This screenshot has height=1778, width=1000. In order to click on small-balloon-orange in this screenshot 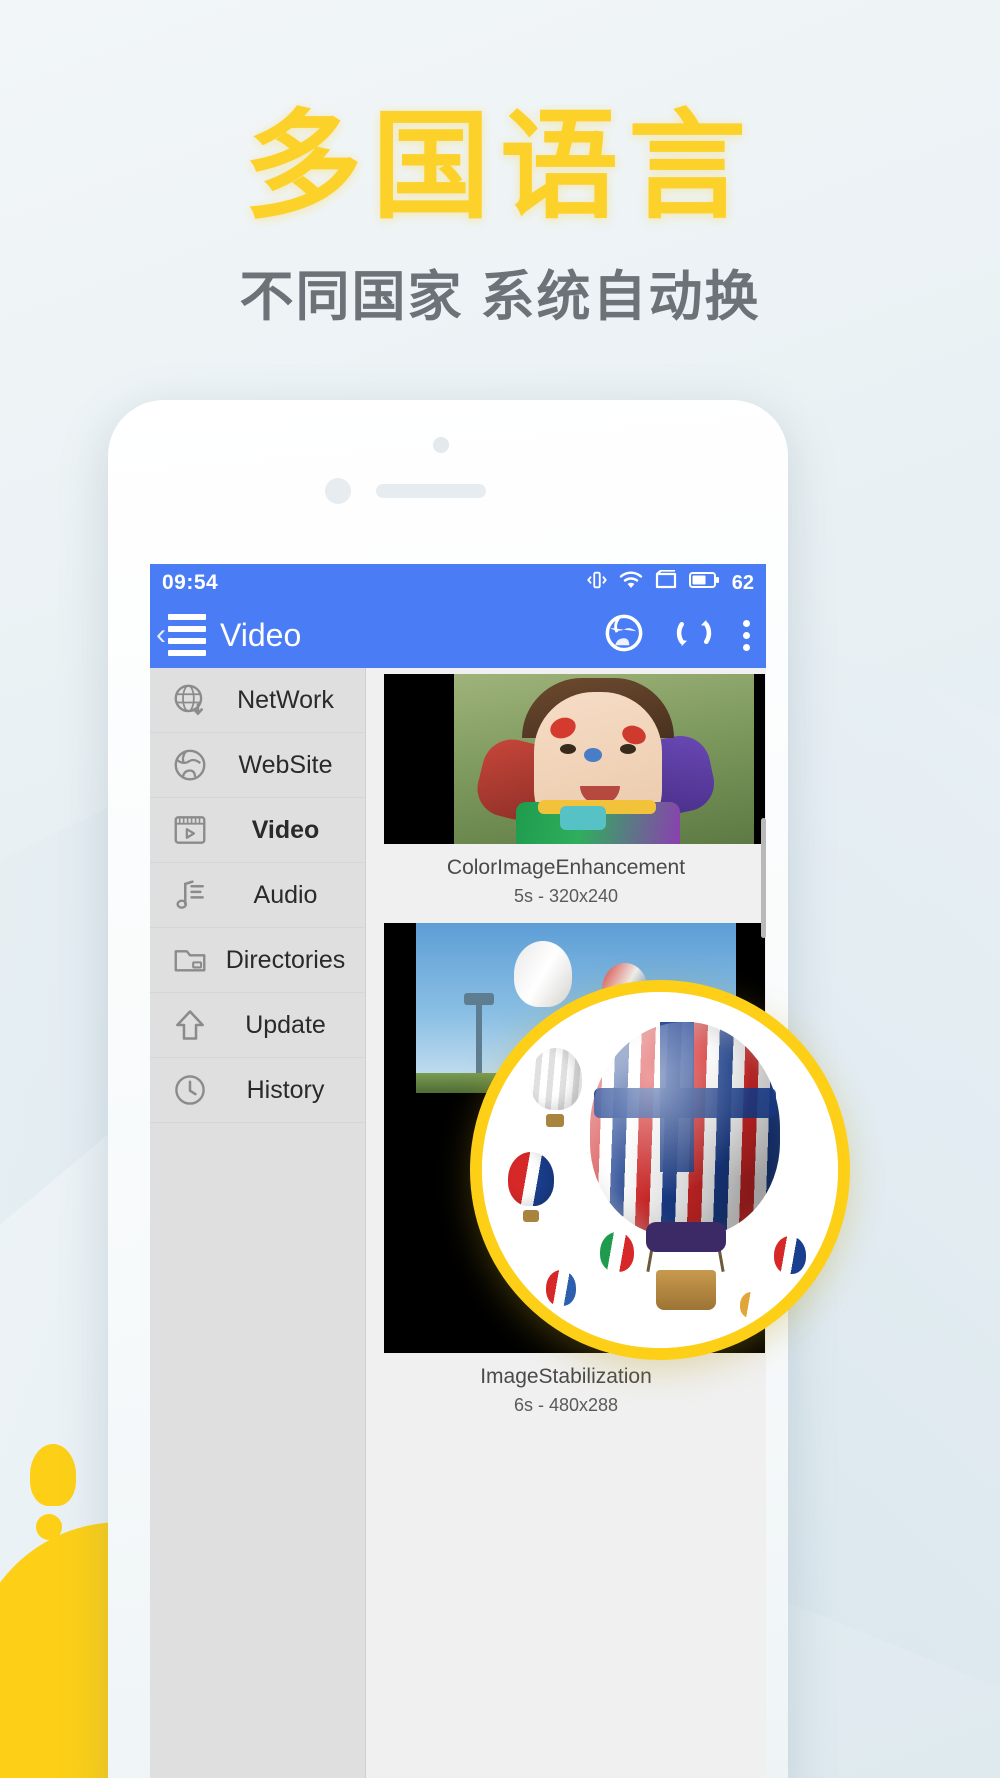, I will do `click(751, 1305)`.